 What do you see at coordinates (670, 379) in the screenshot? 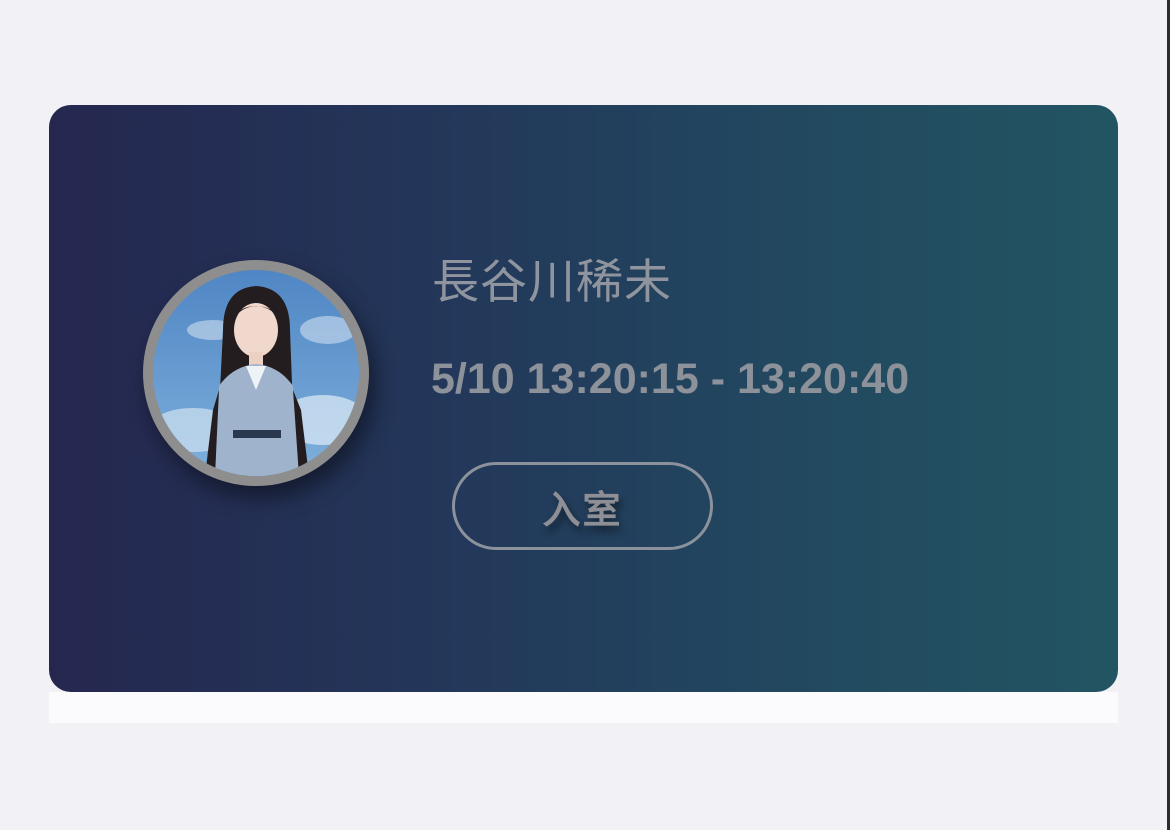
I see `session-time: 5/10 13:20:15 - 13:20:40` at bounding box center [670, 379].